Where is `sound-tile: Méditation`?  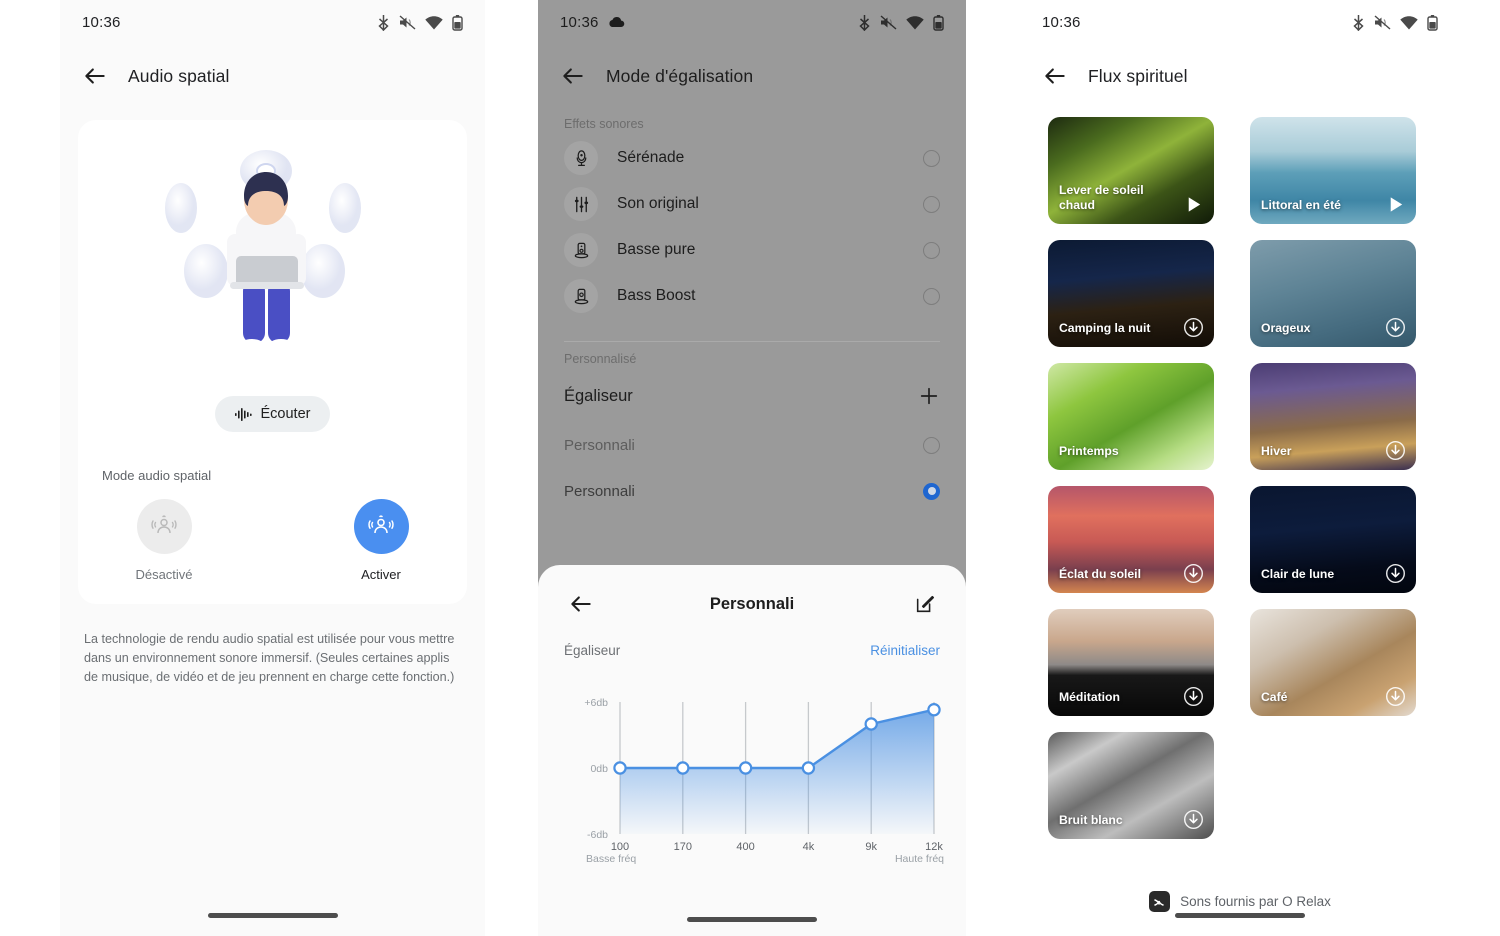
sound-tile: Méditation is located at coordinates (1131, 662).